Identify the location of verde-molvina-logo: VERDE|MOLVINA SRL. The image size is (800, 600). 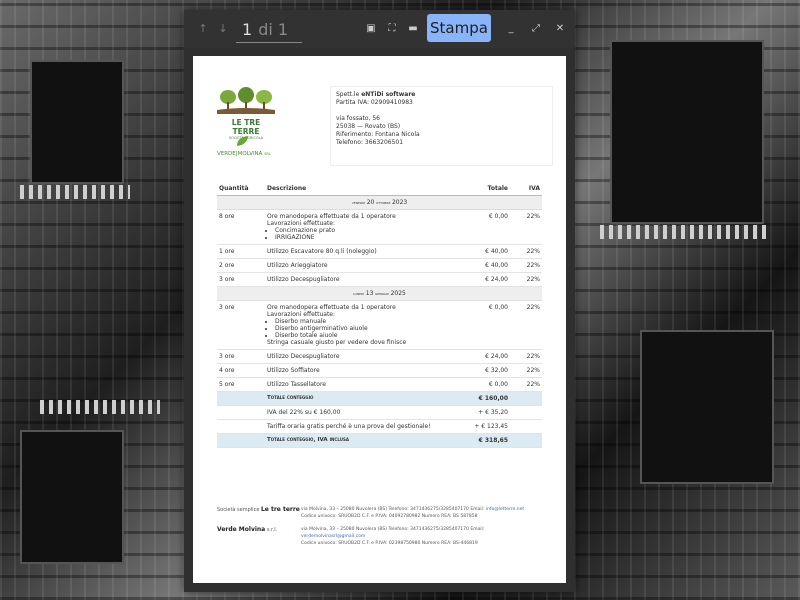
(247, 144).